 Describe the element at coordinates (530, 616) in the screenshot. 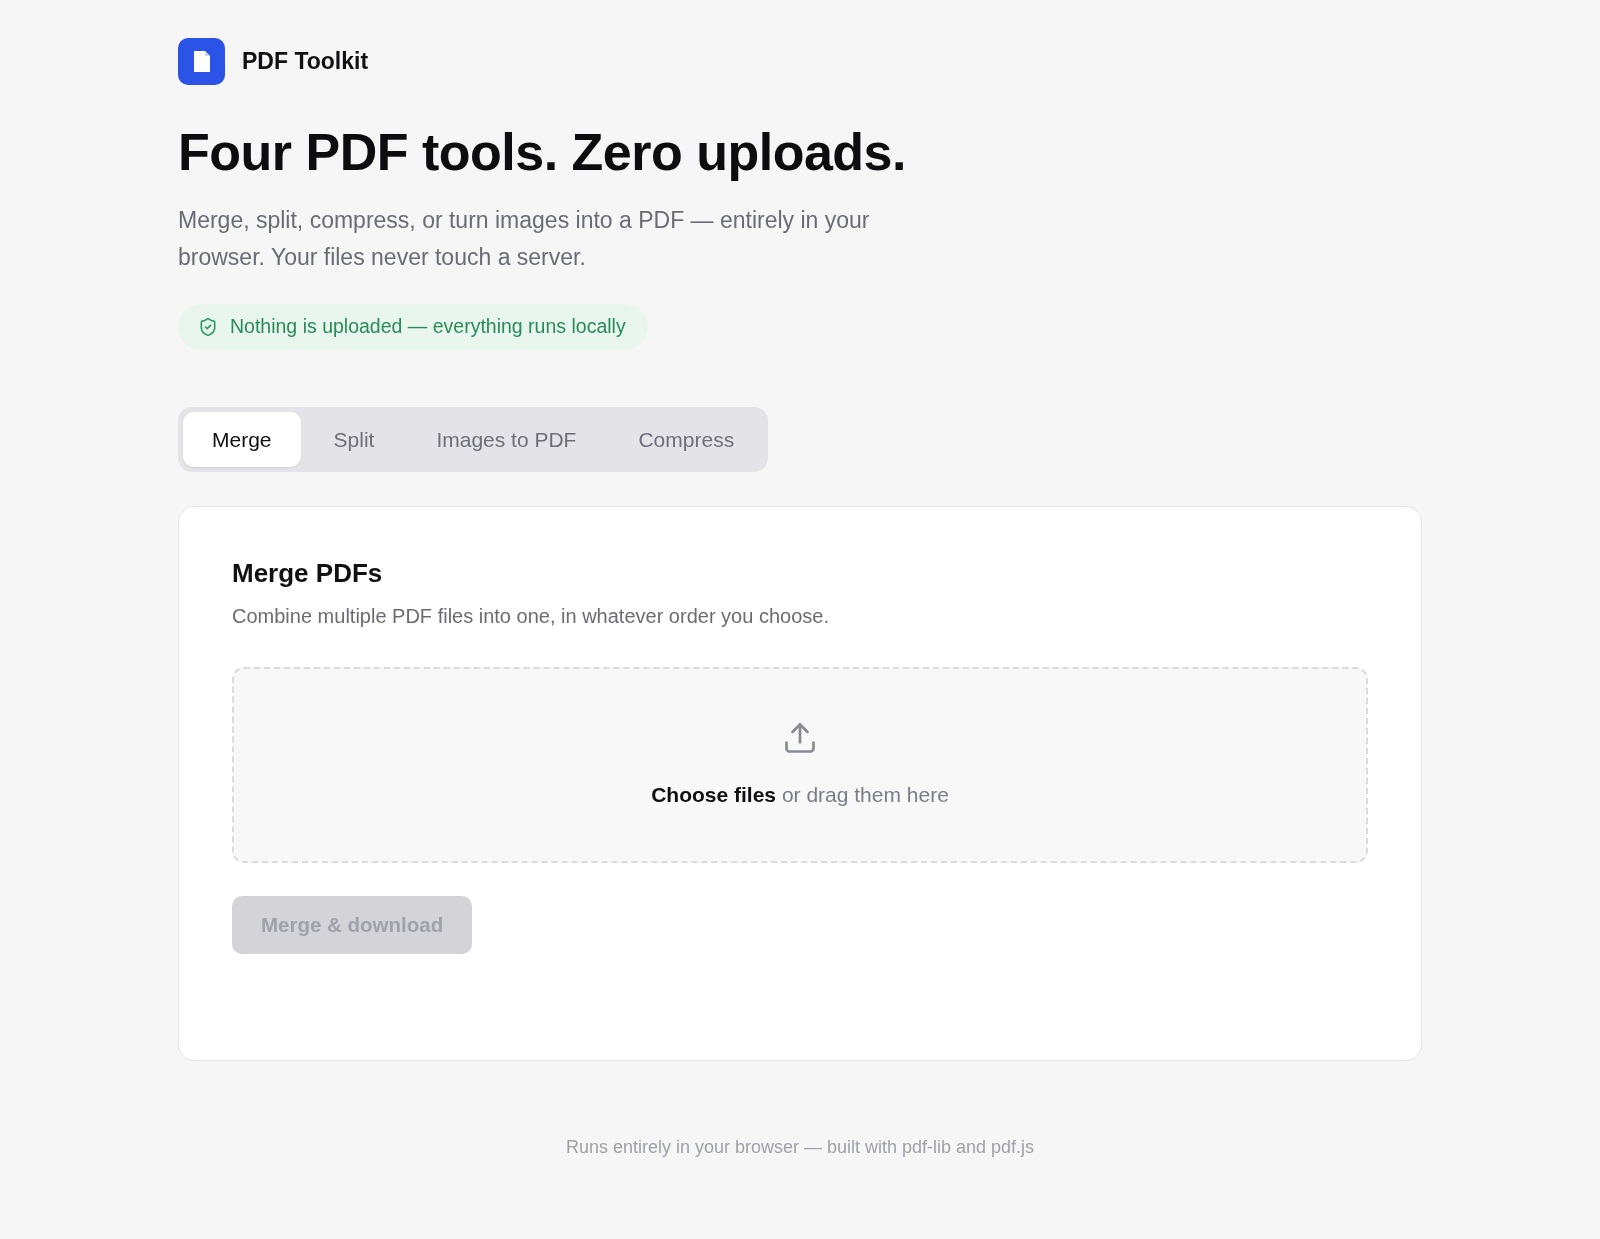

I see `card-description: Combine multiple PDF files into one, in whatever order you choose.` at that location.